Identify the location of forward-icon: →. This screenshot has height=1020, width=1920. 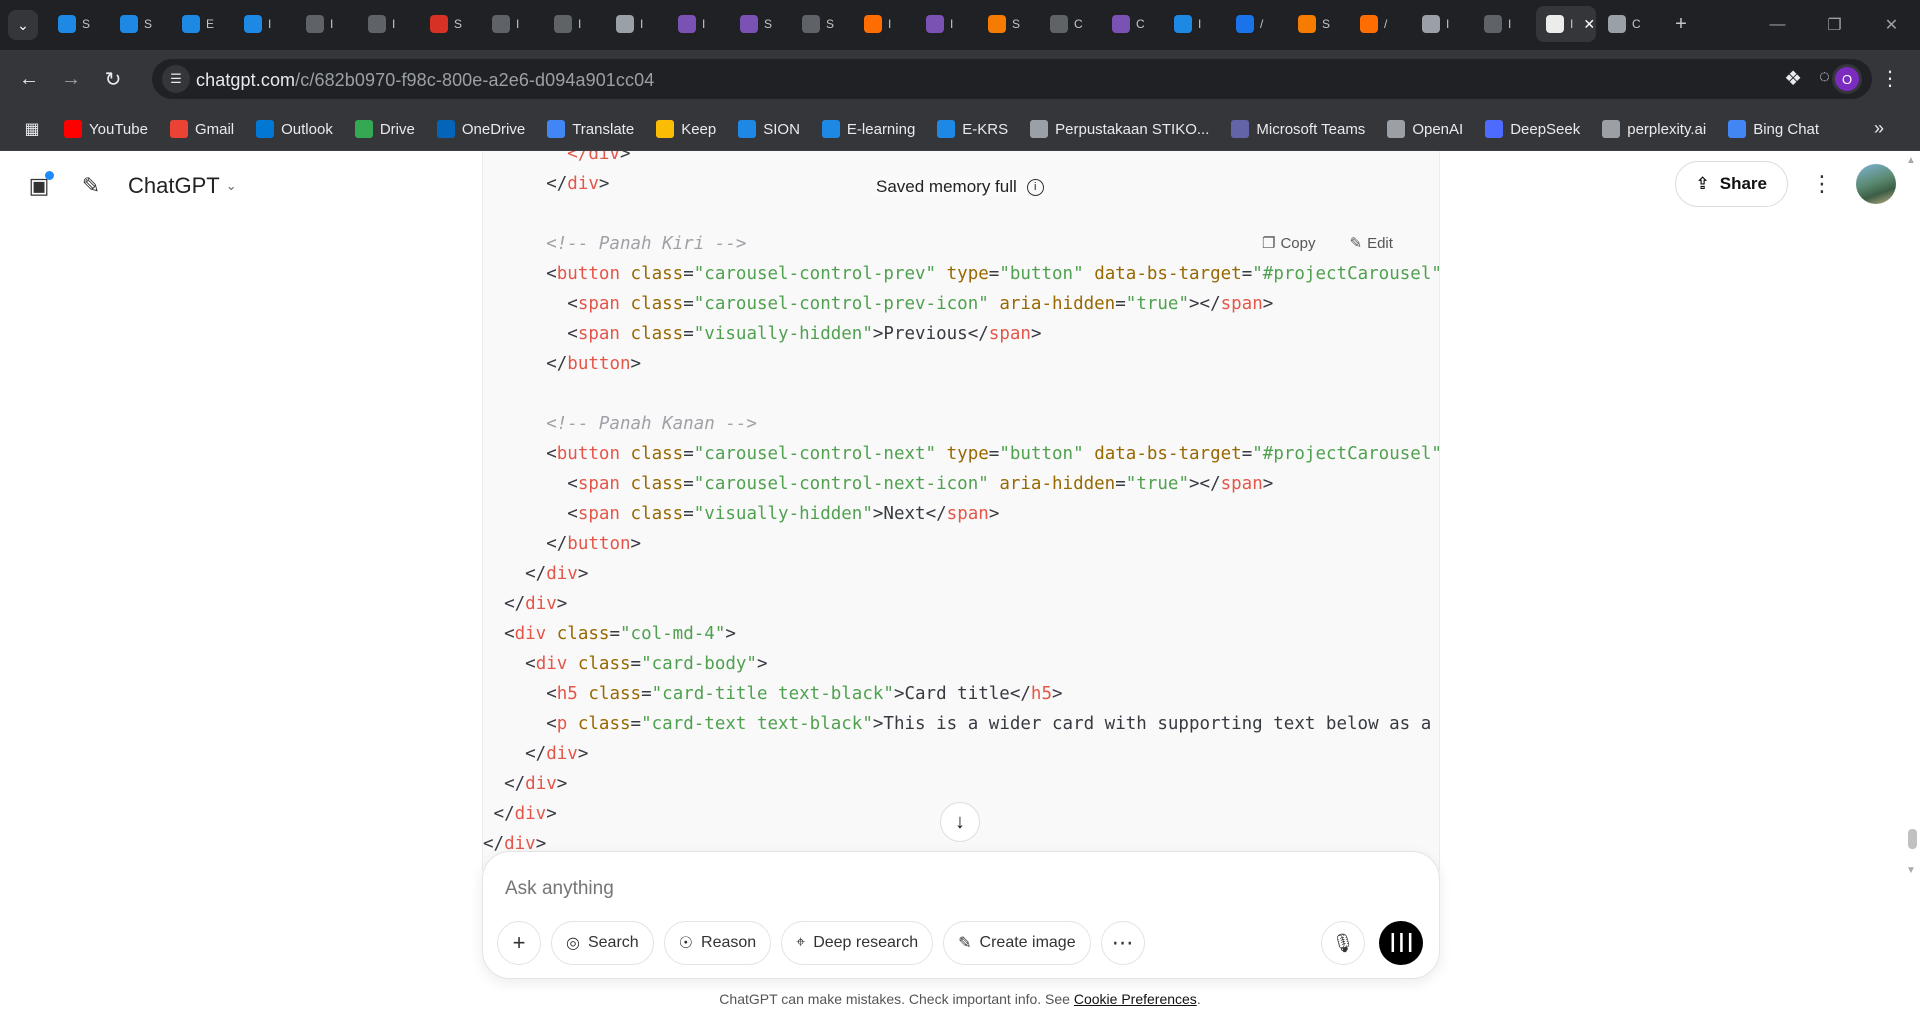
(71, 79).